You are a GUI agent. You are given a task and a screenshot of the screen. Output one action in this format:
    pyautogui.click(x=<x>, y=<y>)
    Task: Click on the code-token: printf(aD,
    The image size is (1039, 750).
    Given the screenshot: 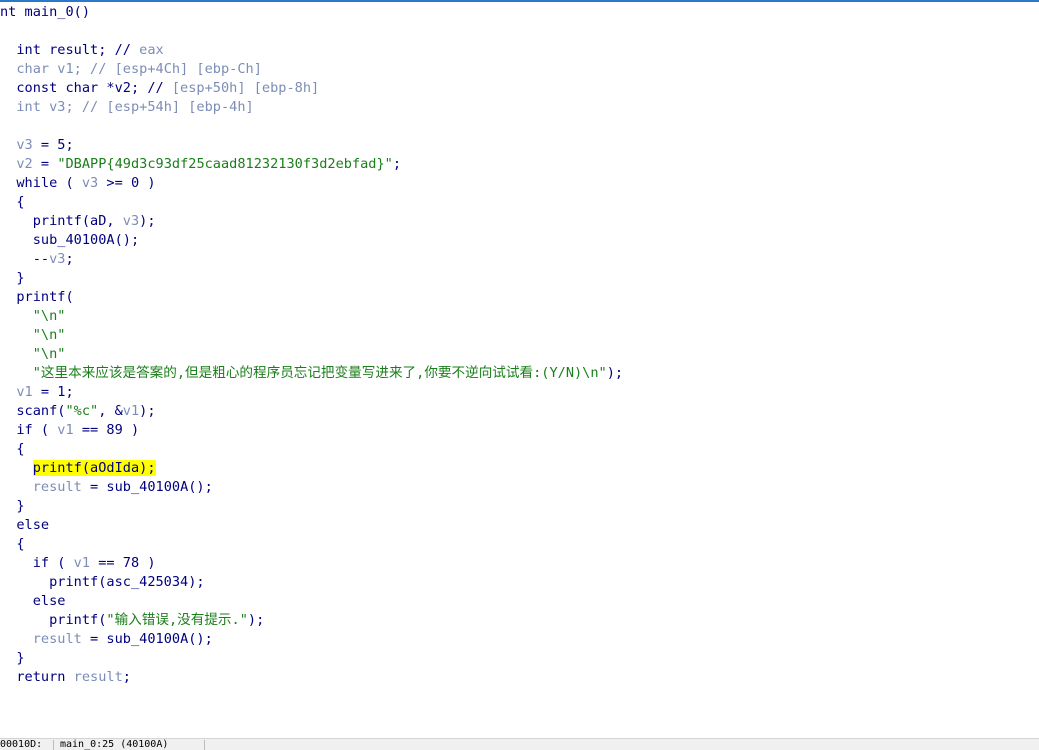 What is the action you would take?
    pyautogui.click(x=61, y=221)
    